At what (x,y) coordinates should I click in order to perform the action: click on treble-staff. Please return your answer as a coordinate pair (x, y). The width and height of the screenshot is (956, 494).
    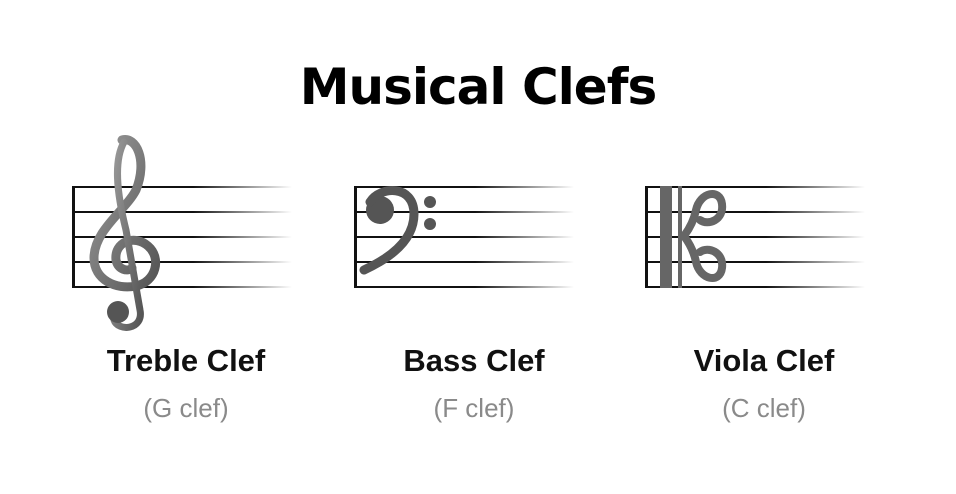
    Looking at the image, I should click on (182, 233).